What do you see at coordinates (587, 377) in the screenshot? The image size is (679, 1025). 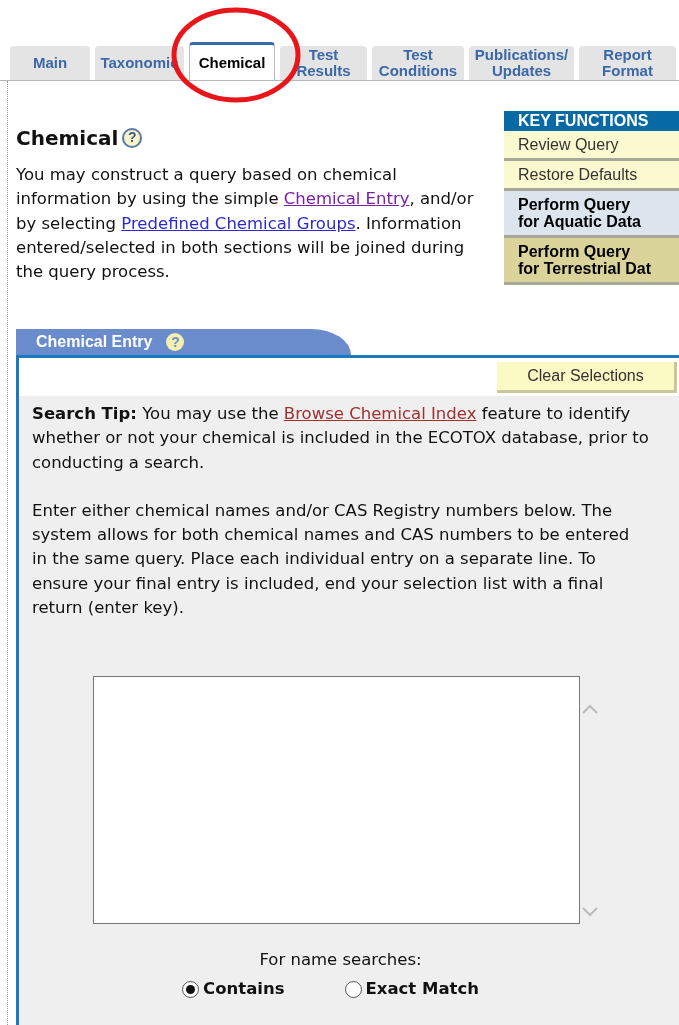 I see `clear-selections-button: Clear Selections` at bounding box center [587, 377].